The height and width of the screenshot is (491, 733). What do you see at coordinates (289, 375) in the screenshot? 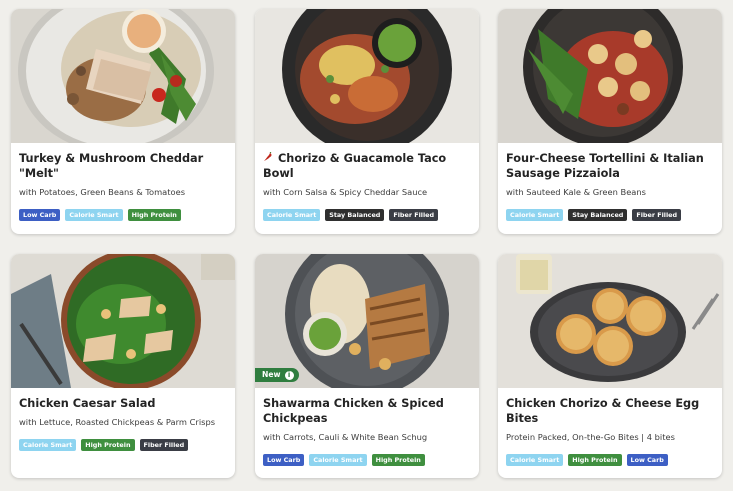
I see `info-icon: i` at bounding box center [289, 375].